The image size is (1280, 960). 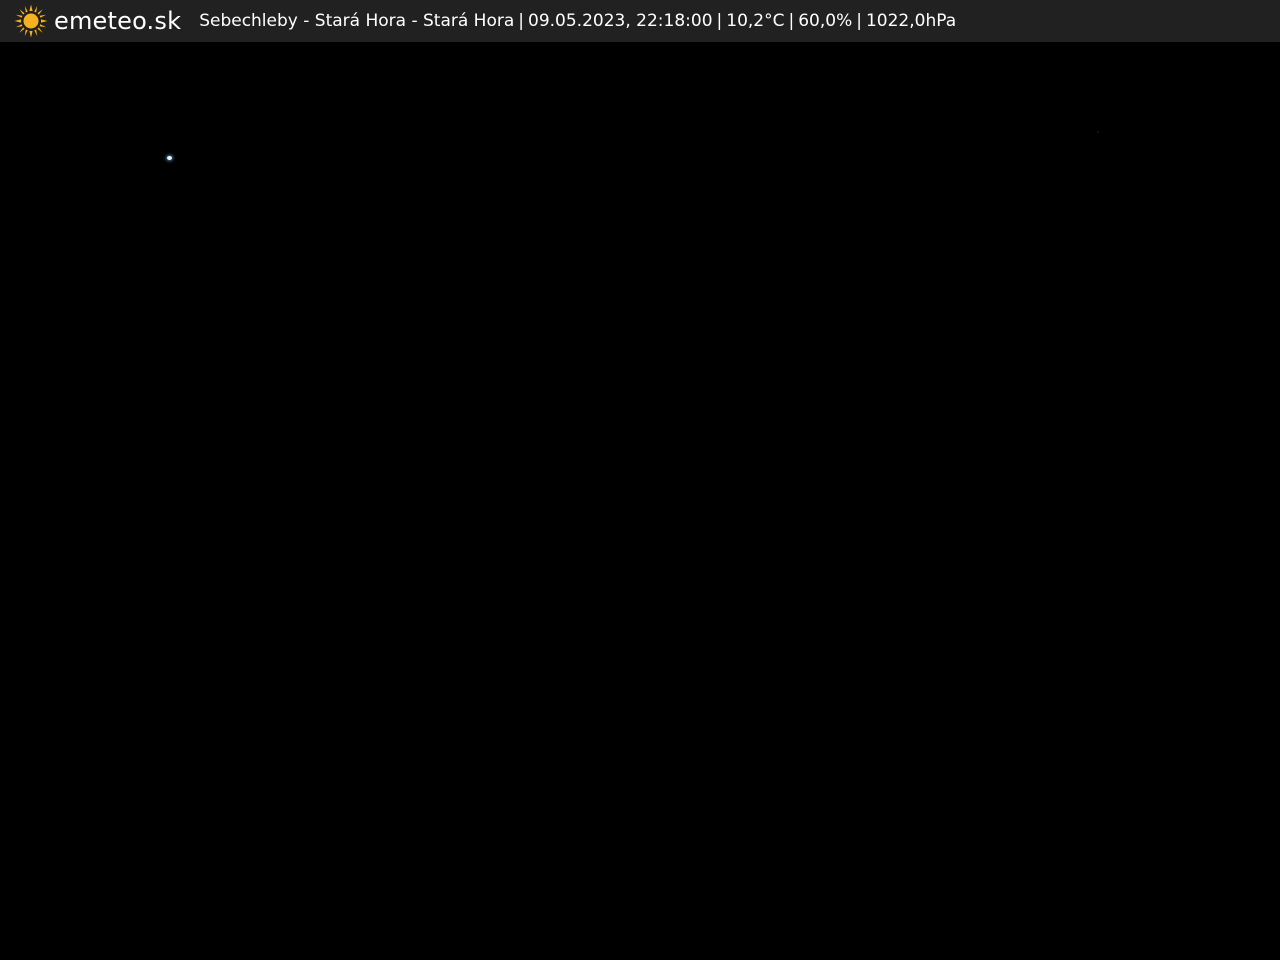 What do you see at coordinates (825, 21) in the screenshot?
I see `humidity-text: 60,0%` at bounding box center [825, 21].